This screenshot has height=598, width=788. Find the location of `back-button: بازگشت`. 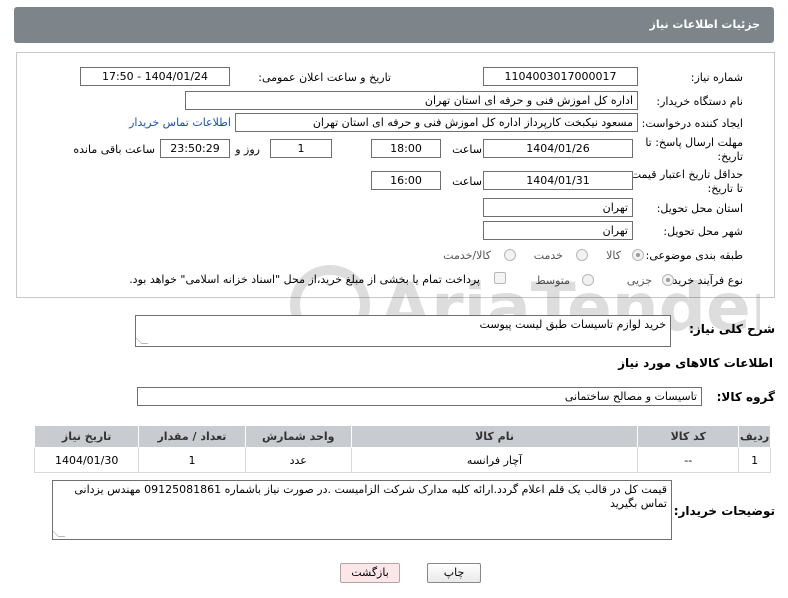

back-button: بازگشت is located at coordinates (370, 573).